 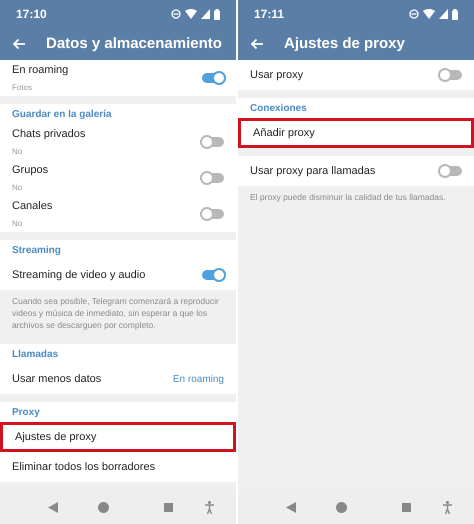 I want to click on settings-row: Canales No, so click(x=118, y=214).